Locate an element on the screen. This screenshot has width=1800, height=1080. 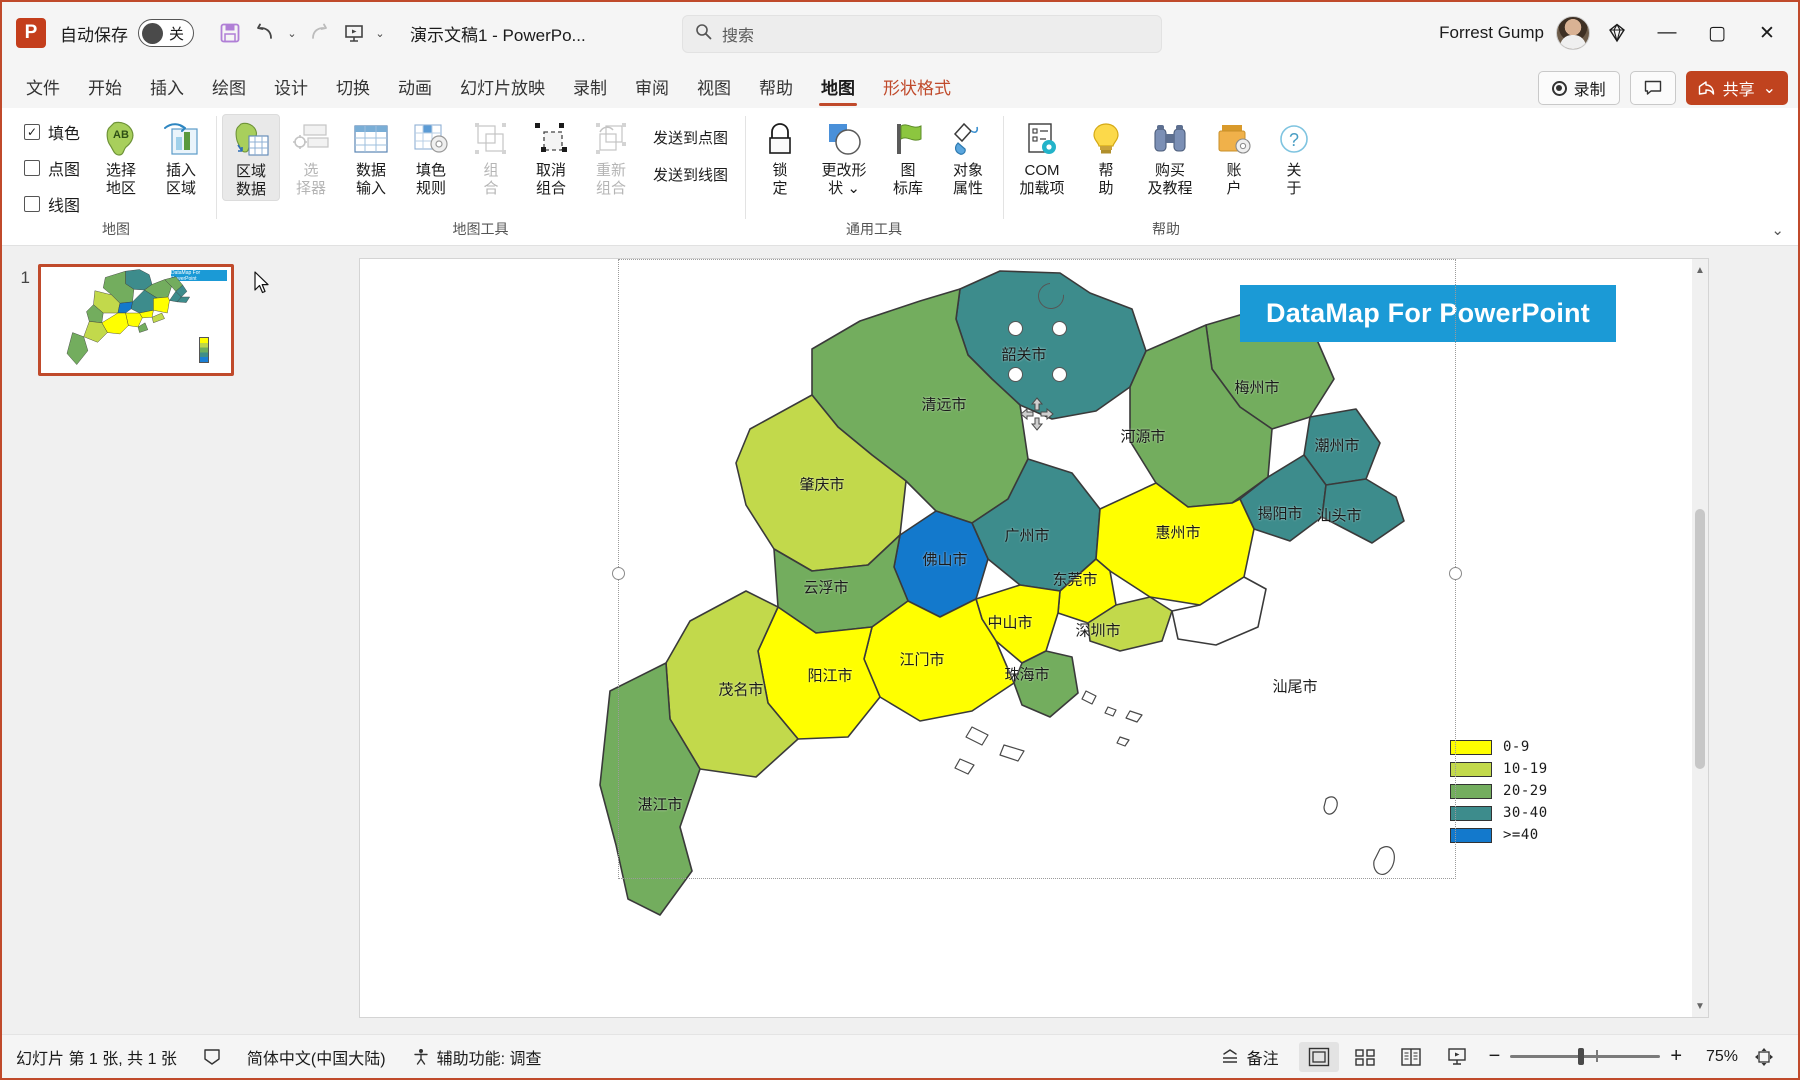
slide-count-status: 幻灯片 第 1 张, 共 1 张 is located at coordinates (96, 1057).